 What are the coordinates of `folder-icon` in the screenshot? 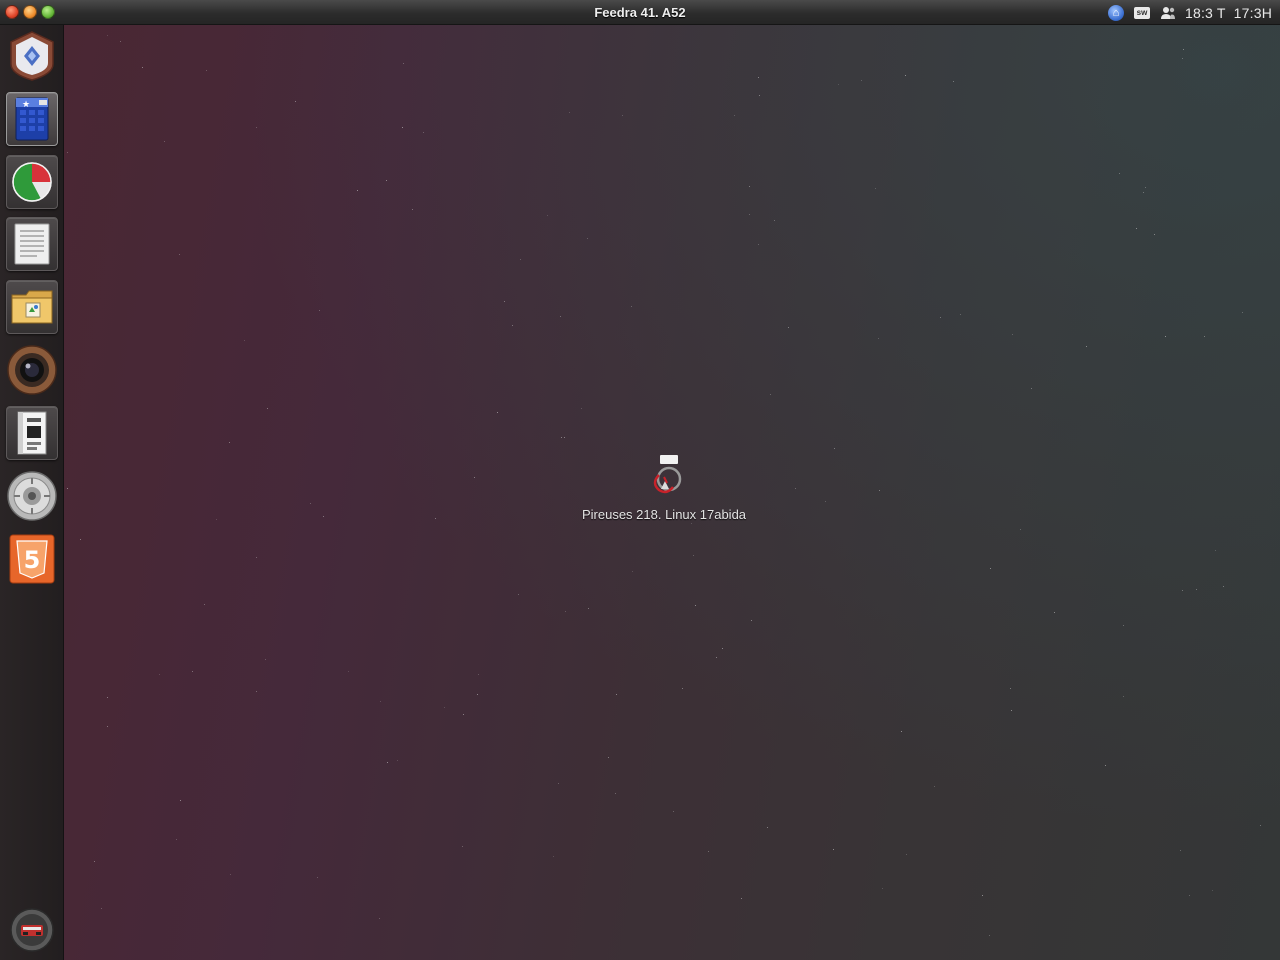 It's located at (32, 307).